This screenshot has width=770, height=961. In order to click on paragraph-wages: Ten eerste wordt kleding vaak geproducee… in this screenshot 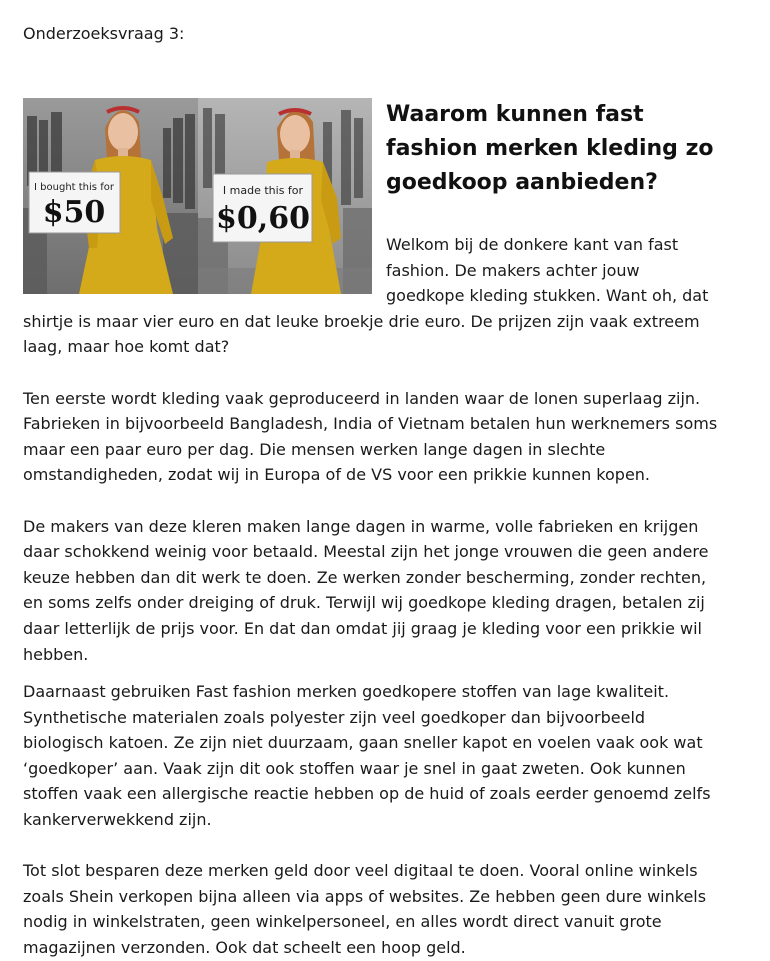, I will do `click(370, 436)`.